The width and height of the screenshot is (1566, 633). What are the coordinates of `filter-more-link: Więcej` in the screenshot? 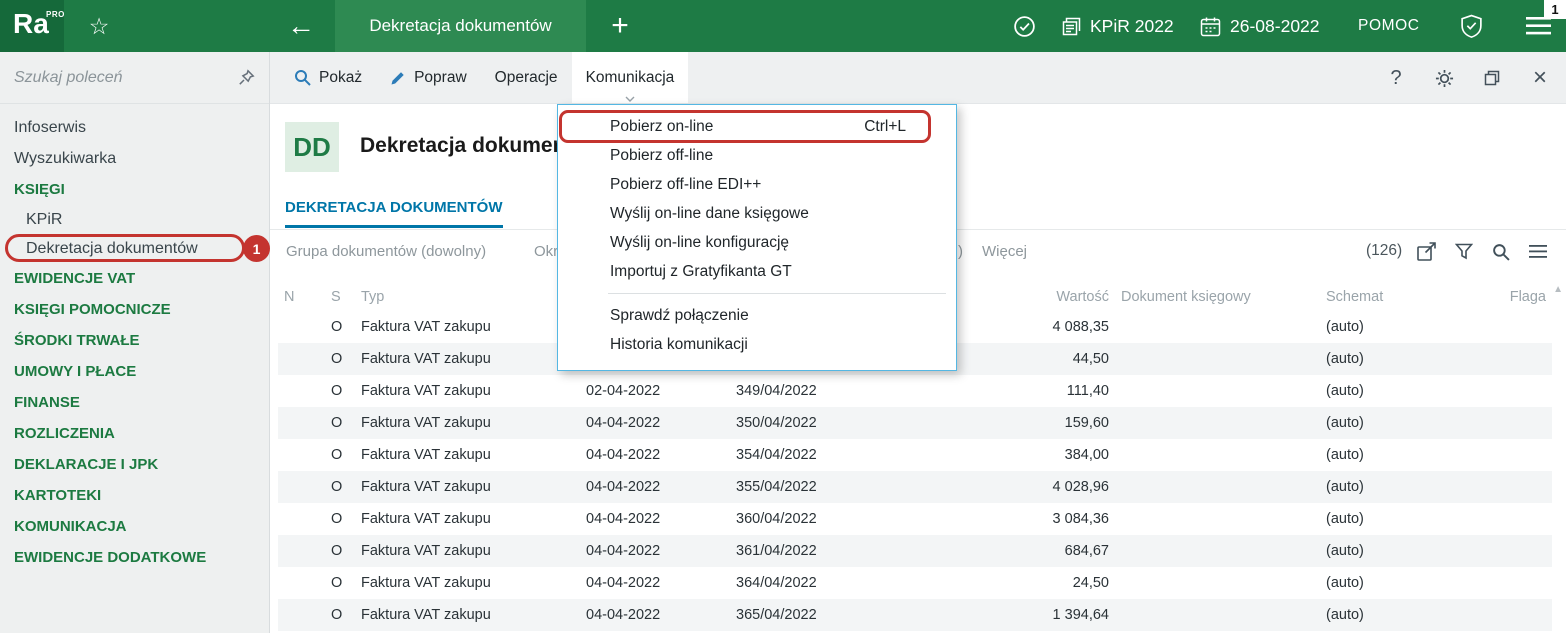 It's located at (1004, 251).